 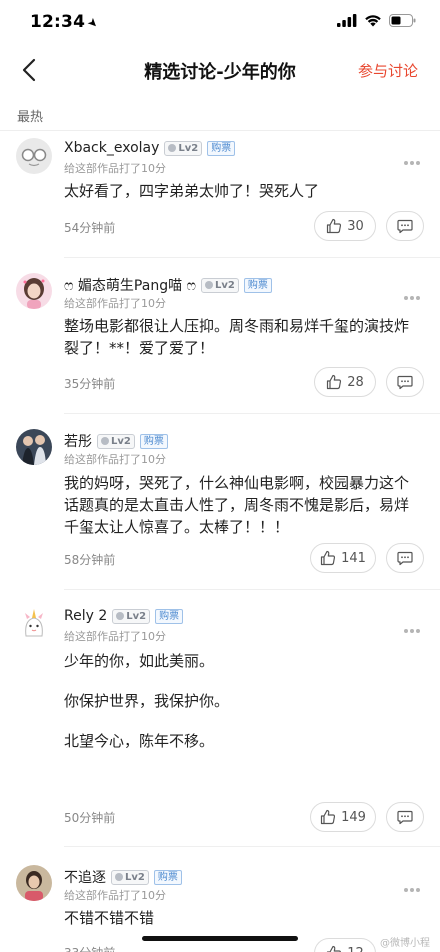 What do you see at coordinates (147, 701) in the screenshot?
I see `comment-paragraph: 你保护世界，我保护你。` at bounding box center [147, 701].